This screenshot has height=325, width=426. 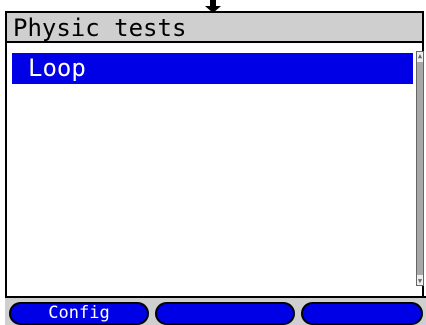 I want to click on scroll-down-arrow-icon: ▼, so click(x=420, y=281).